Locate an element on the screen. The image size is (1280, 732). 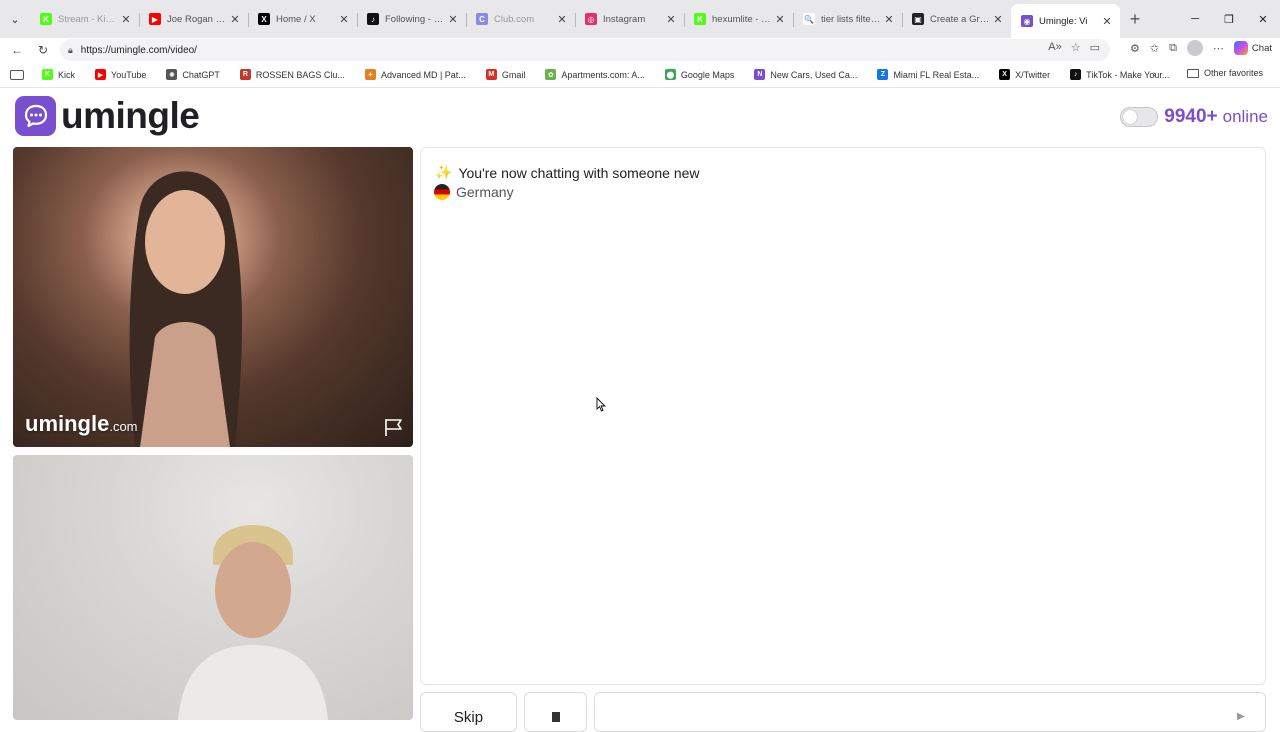
bookmark-item: ✺ ChatGPT is located at coordinates (193, 74).